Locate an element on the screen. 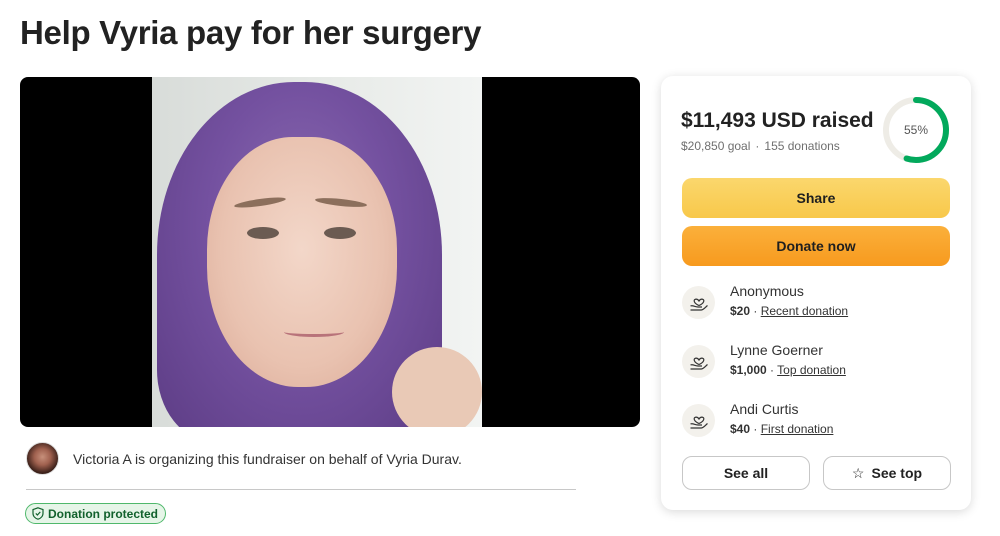 Image resolution: width=1000 pixels, height=536 pixels. donation-tag-link: First donation is located at coordinates (797, 429).